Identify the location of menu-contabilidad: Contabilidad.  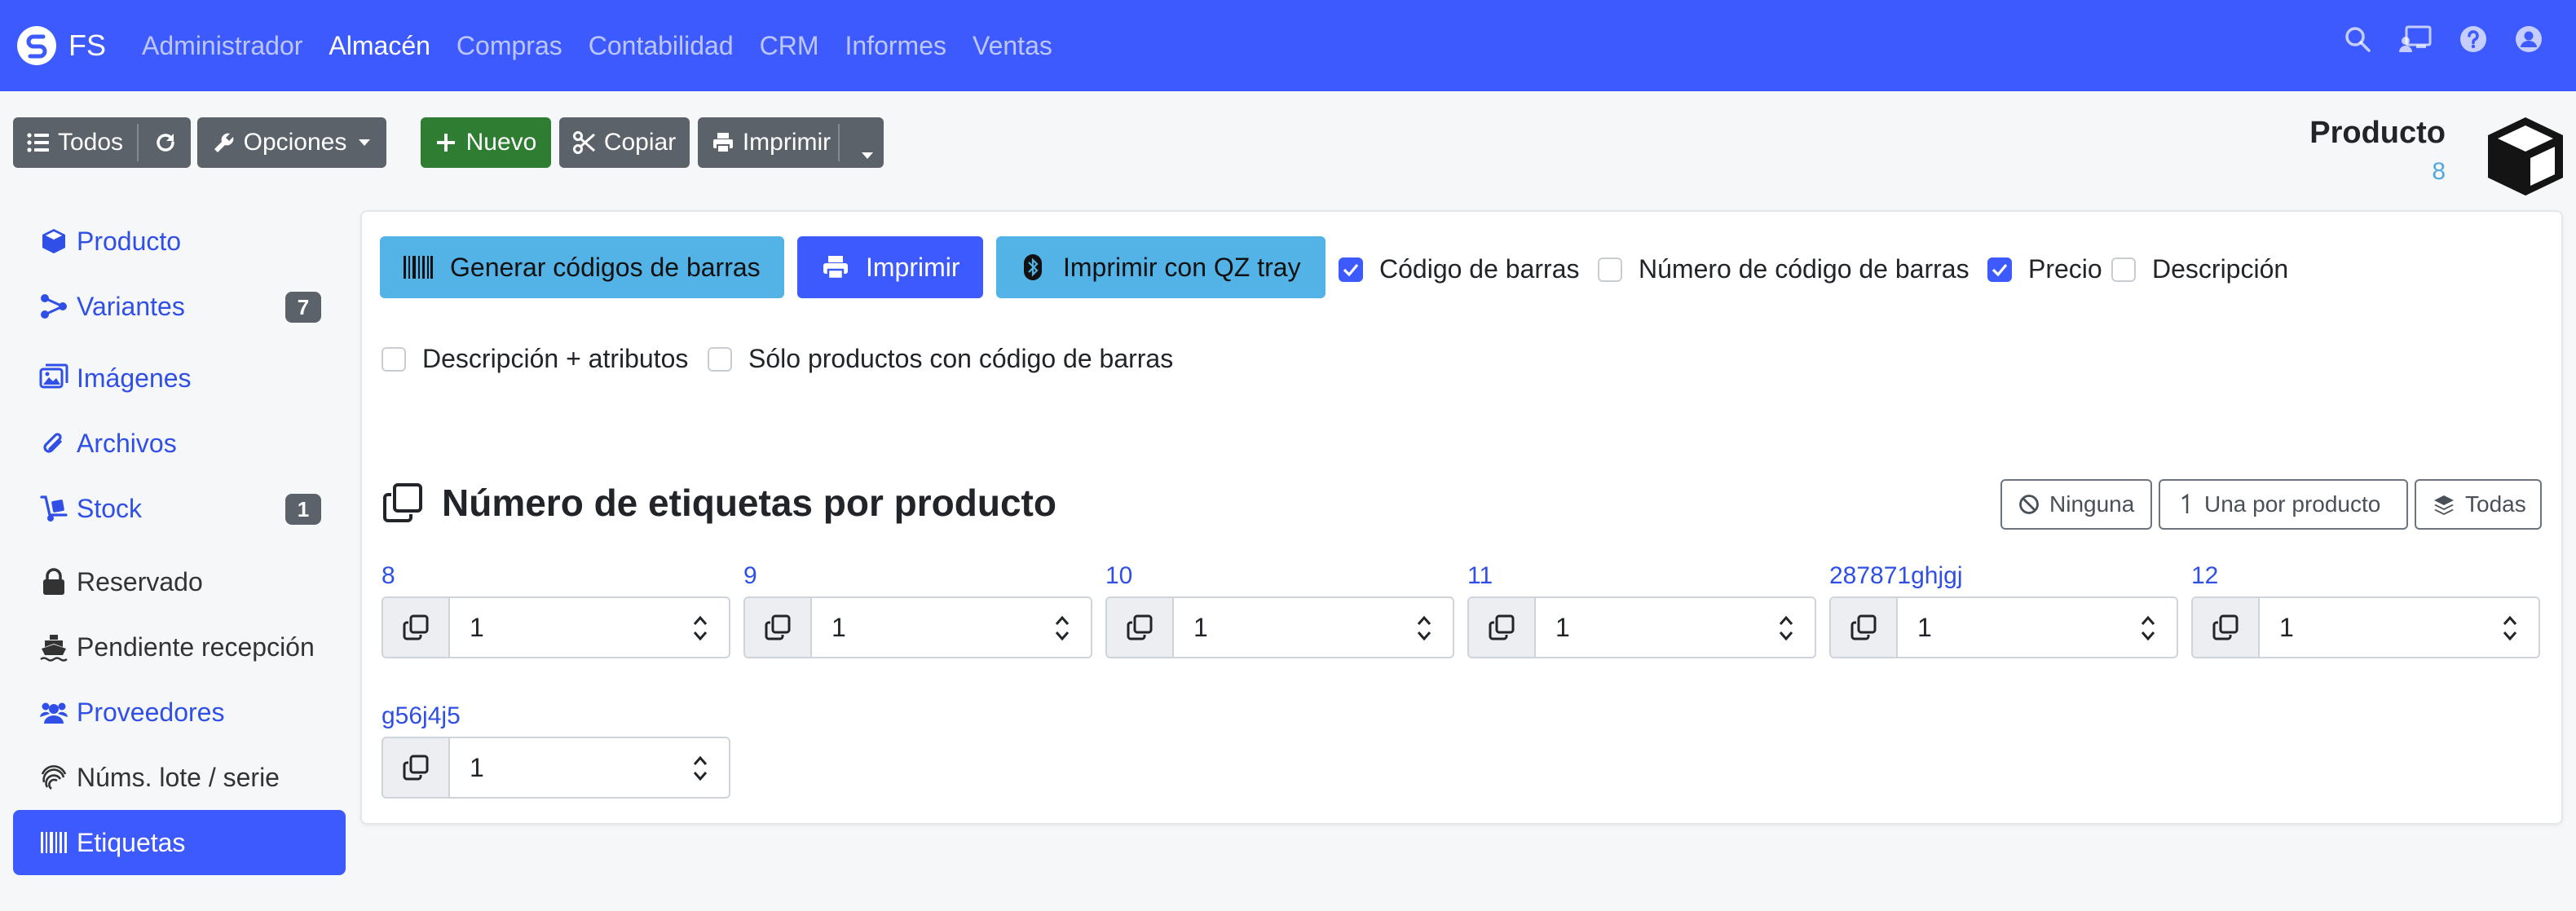
(661, 46).